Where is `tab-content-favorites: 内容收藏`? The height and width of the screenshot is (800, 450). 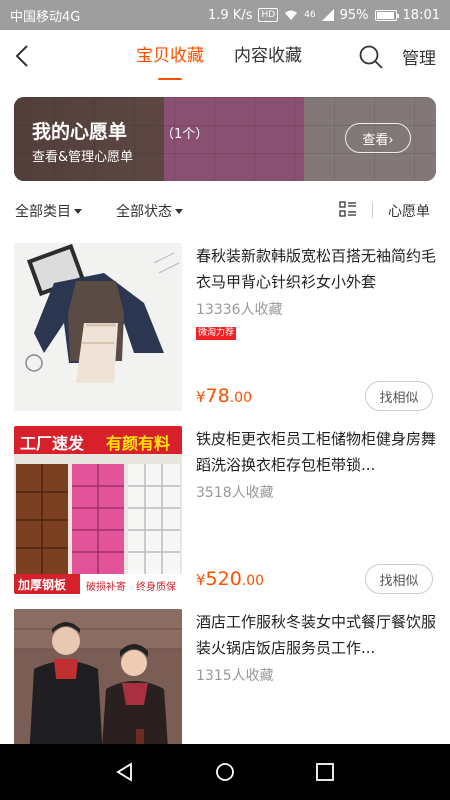
tab-content-favorites: 内容收藏 is located at coordinates (268, 56).